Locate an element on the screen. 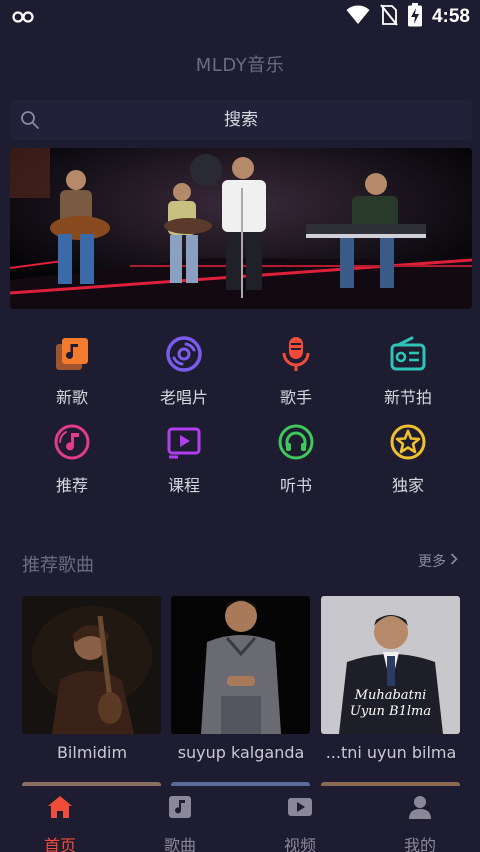 The width and height of the screenshot is (480, 852). quick-item-new-songs: 新歌 is located at coordinates (72, 372).